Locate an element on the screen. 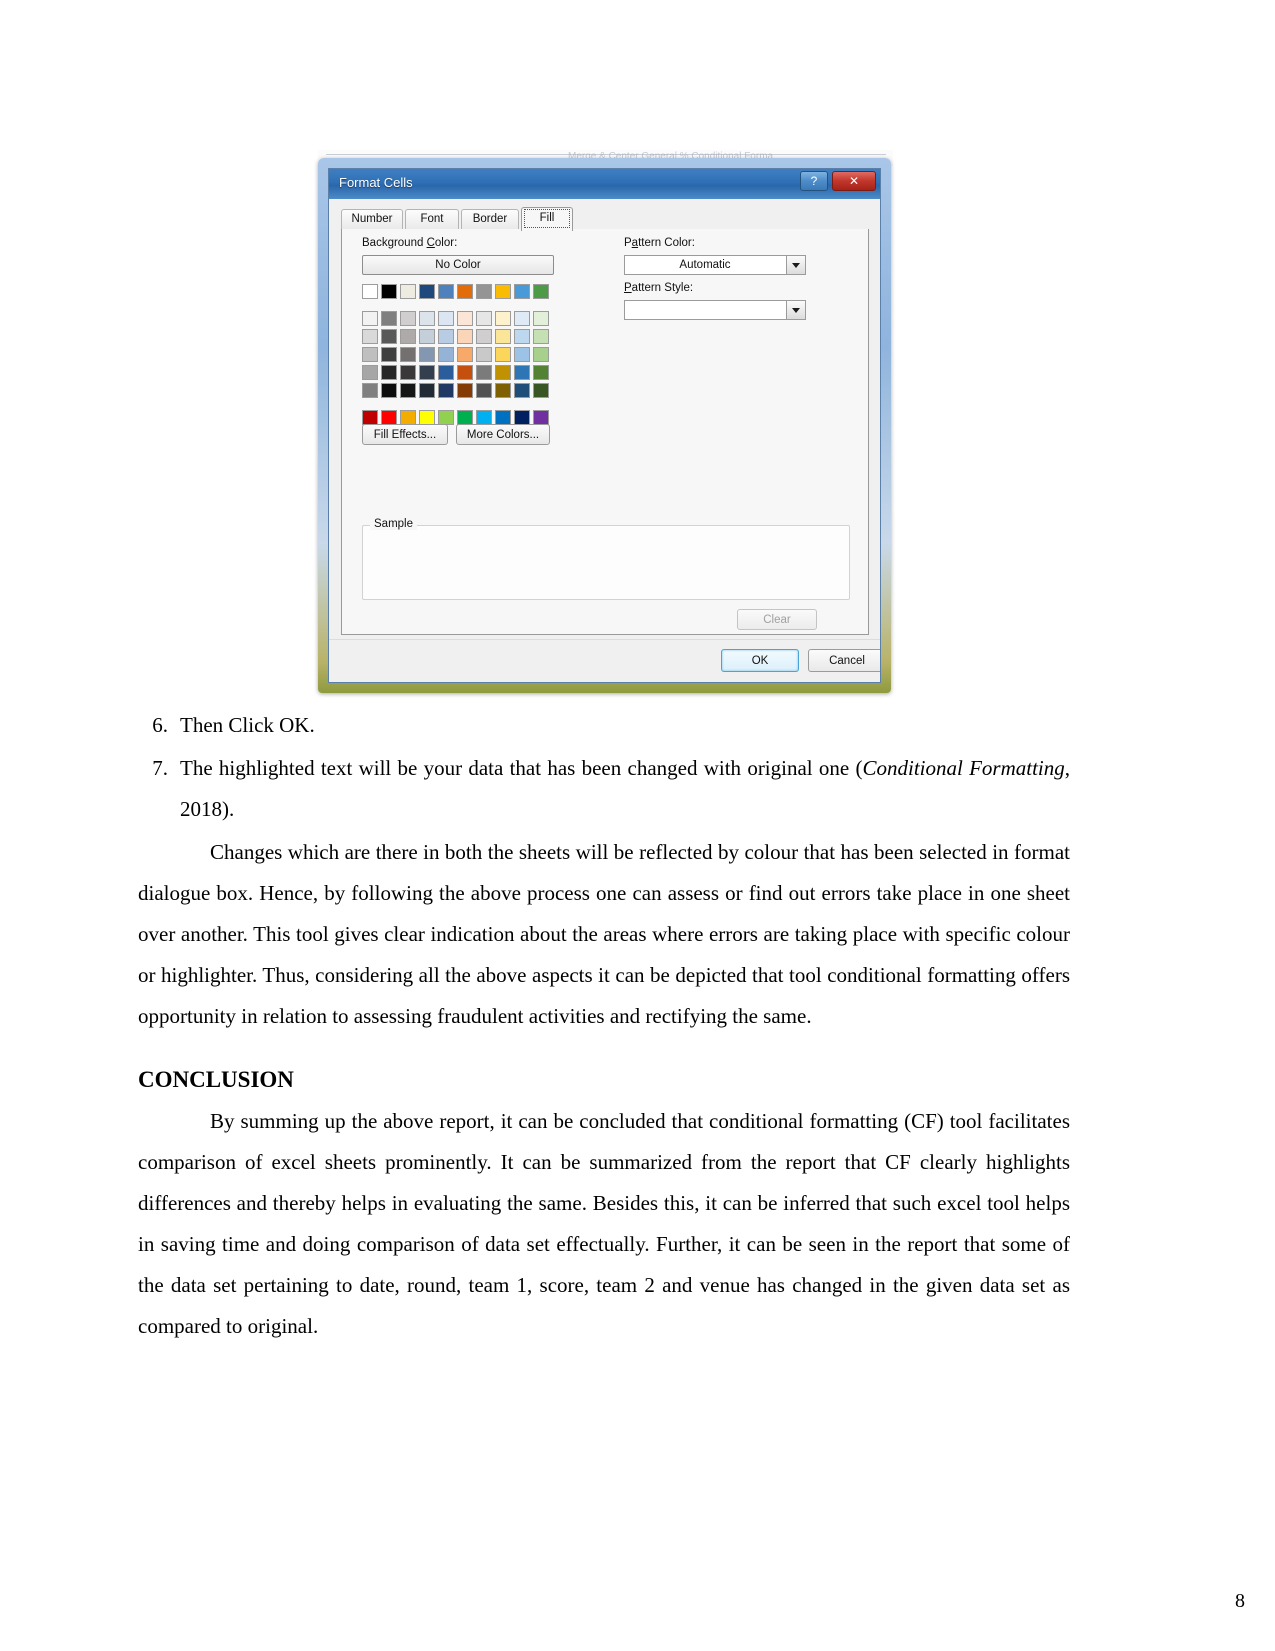 The height and width of the screenshot is (1651, 1275). dialog-footer: OK Cancel is located at coordinates (604, 660).